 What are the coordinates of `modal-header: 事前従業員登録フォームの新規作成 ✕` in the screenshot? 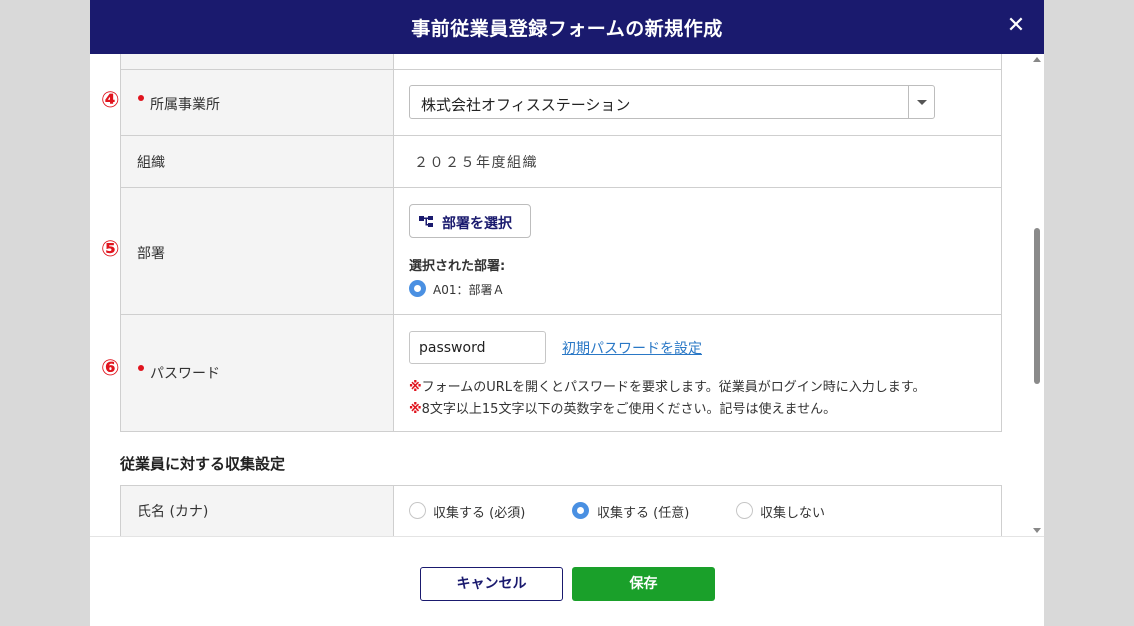 It's located at (567, 27).